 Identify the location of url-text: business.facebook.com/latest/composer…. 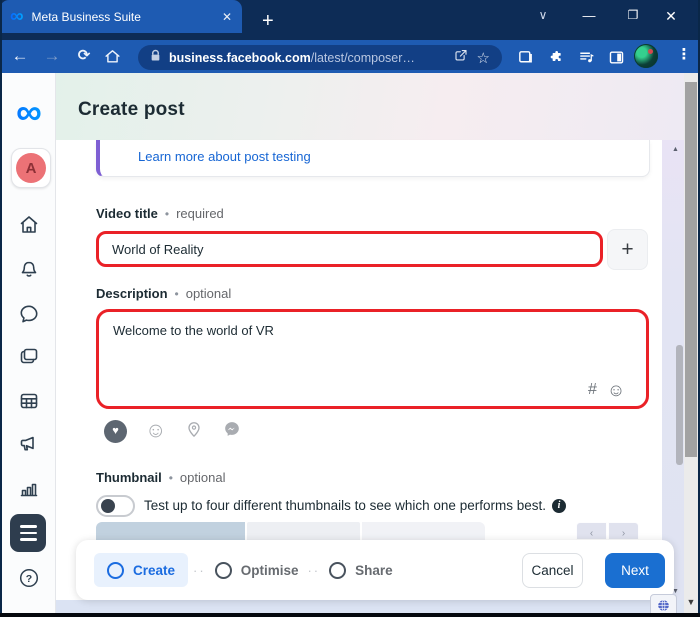
(307, 58).